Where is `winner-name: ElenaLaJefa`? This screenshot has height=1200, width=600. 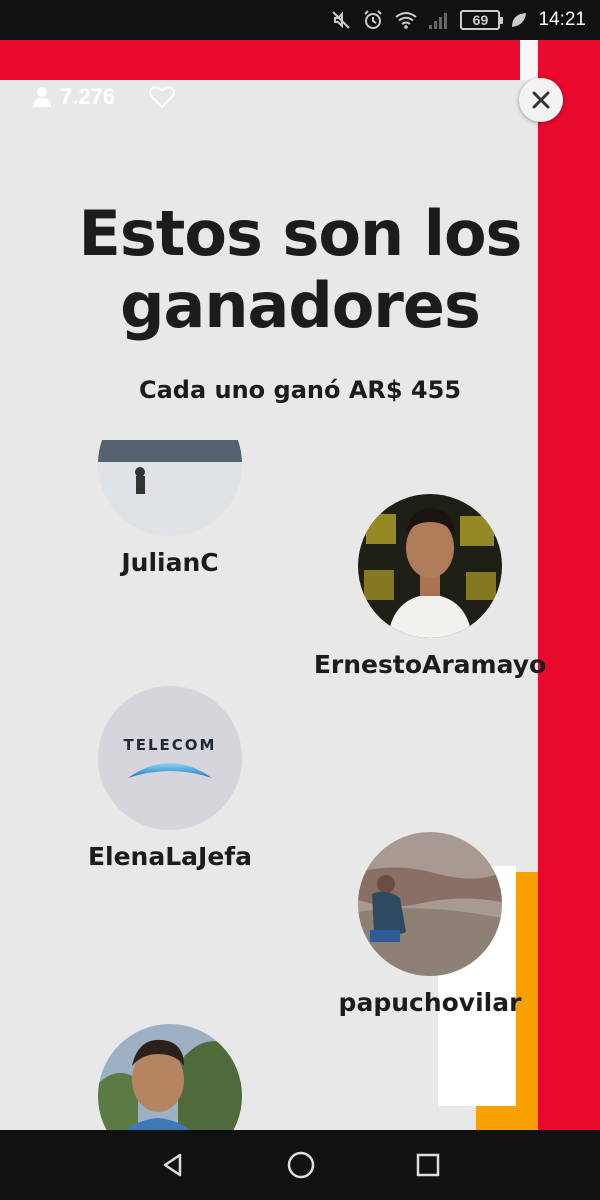 winner-name: ElenaLaJefa is located at coordinates (170, 856).